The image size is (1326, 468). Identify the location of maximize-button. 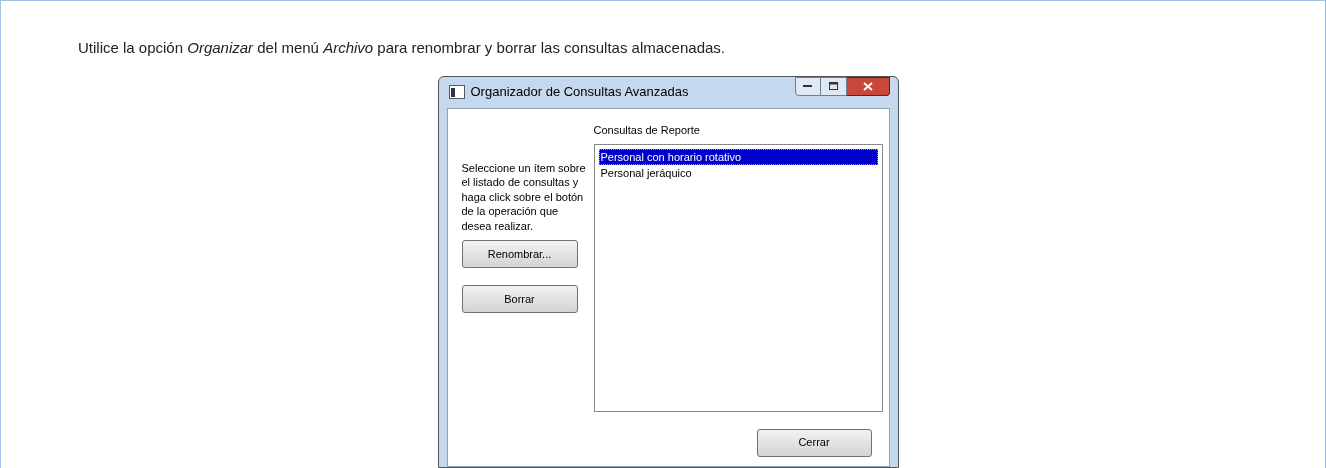
(833, 86).